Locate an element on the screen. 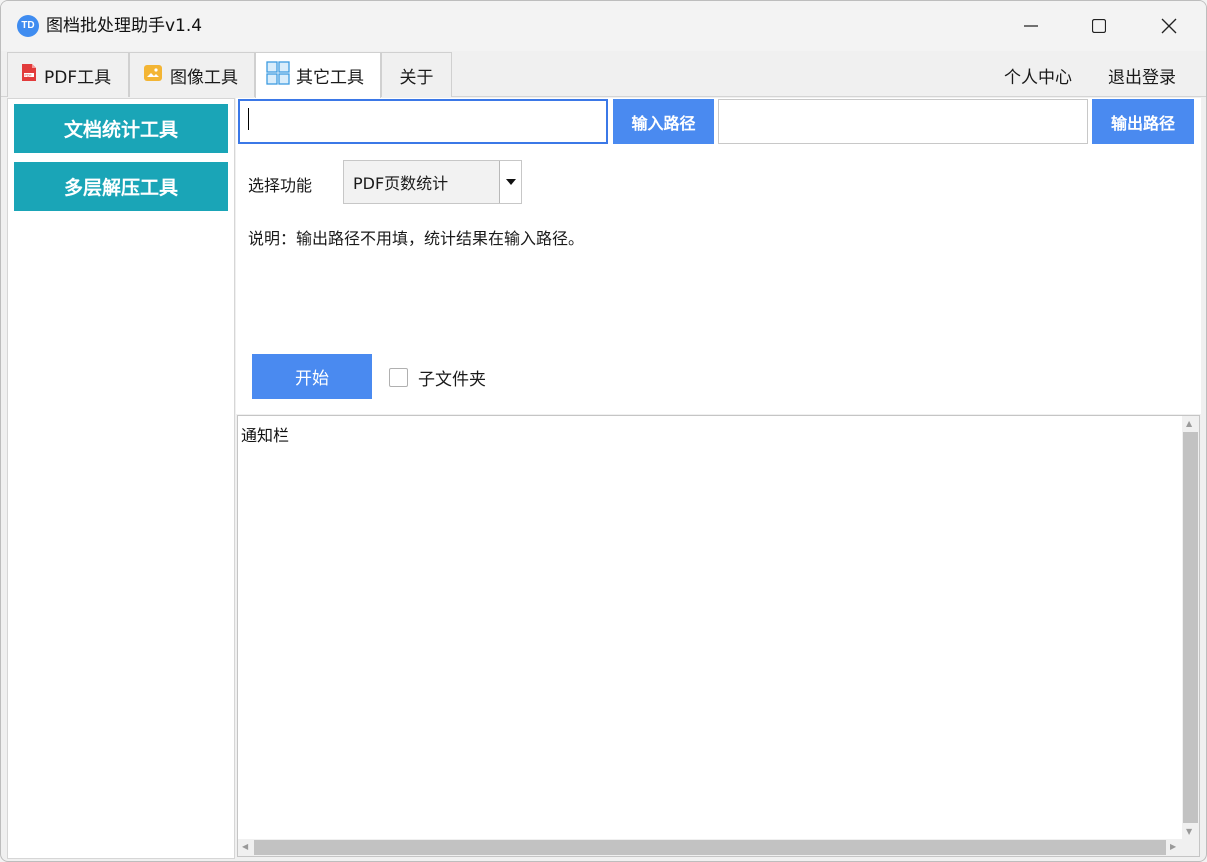 The image size is (1207, 862). minimize-icon is located at coordinates (1031, 26).